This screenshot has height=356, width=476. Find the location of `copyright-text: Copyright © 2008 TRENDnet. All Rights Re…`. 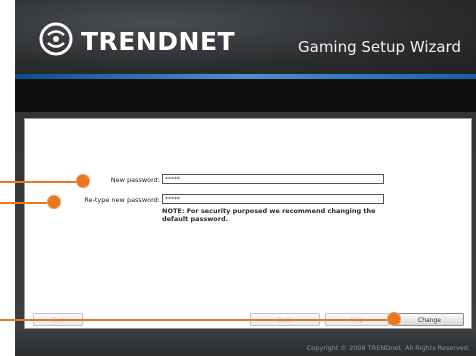

copyright-text: Copyright © 2008 TRENDnet. All Rights Re… is located at coordinates (388, 348).